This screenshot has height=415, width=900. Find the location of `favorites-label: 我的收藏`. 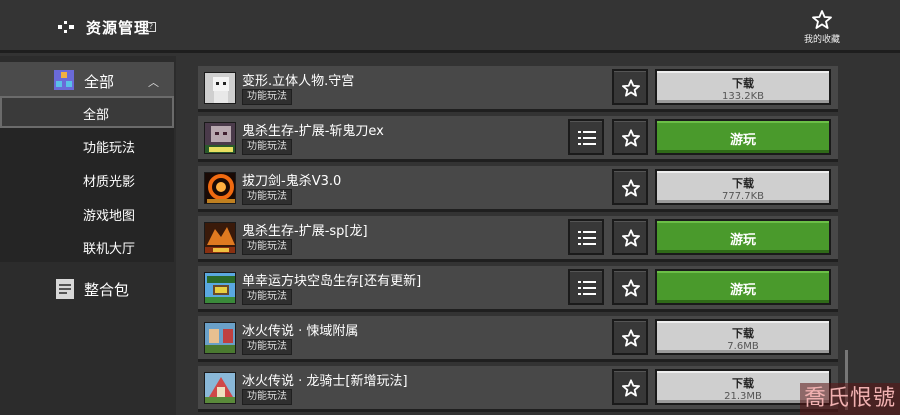

favorites-label: 我的收藏 is located at coordinates (821, 40).